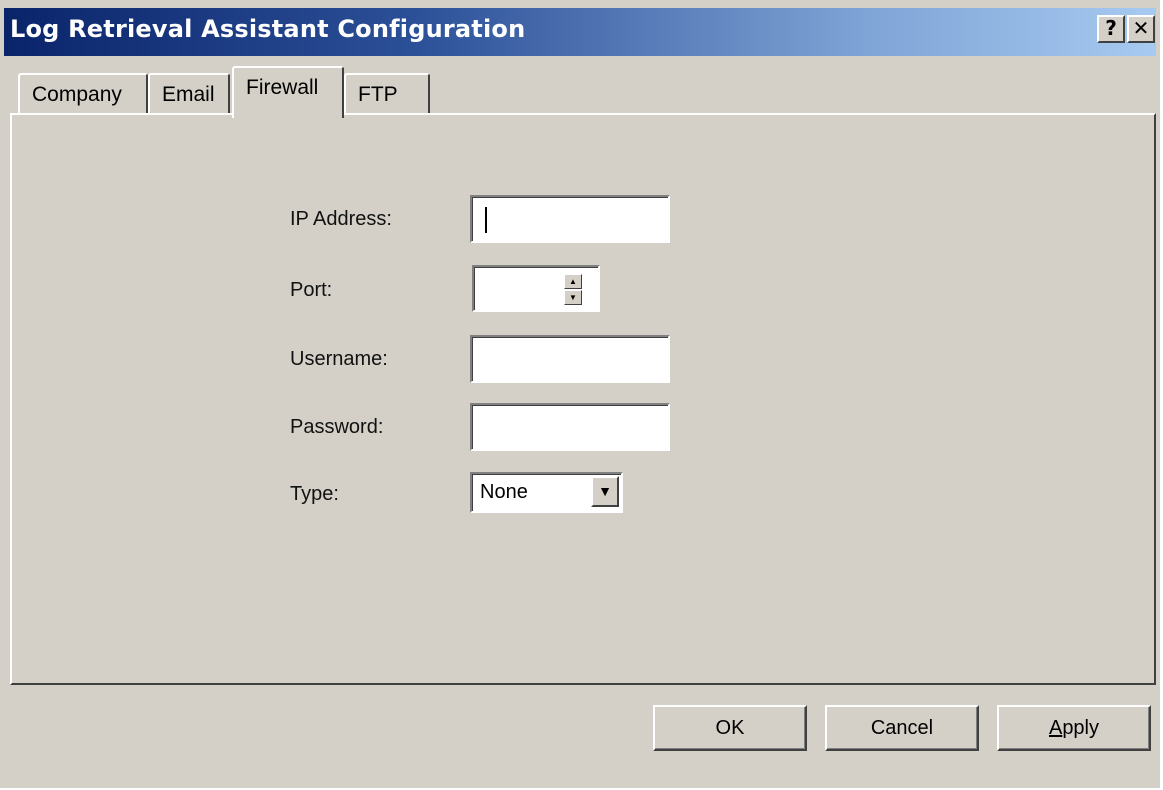 This screenshot has height=790, width=1163. I want to click on tab-email: Email, so click(189, 94).